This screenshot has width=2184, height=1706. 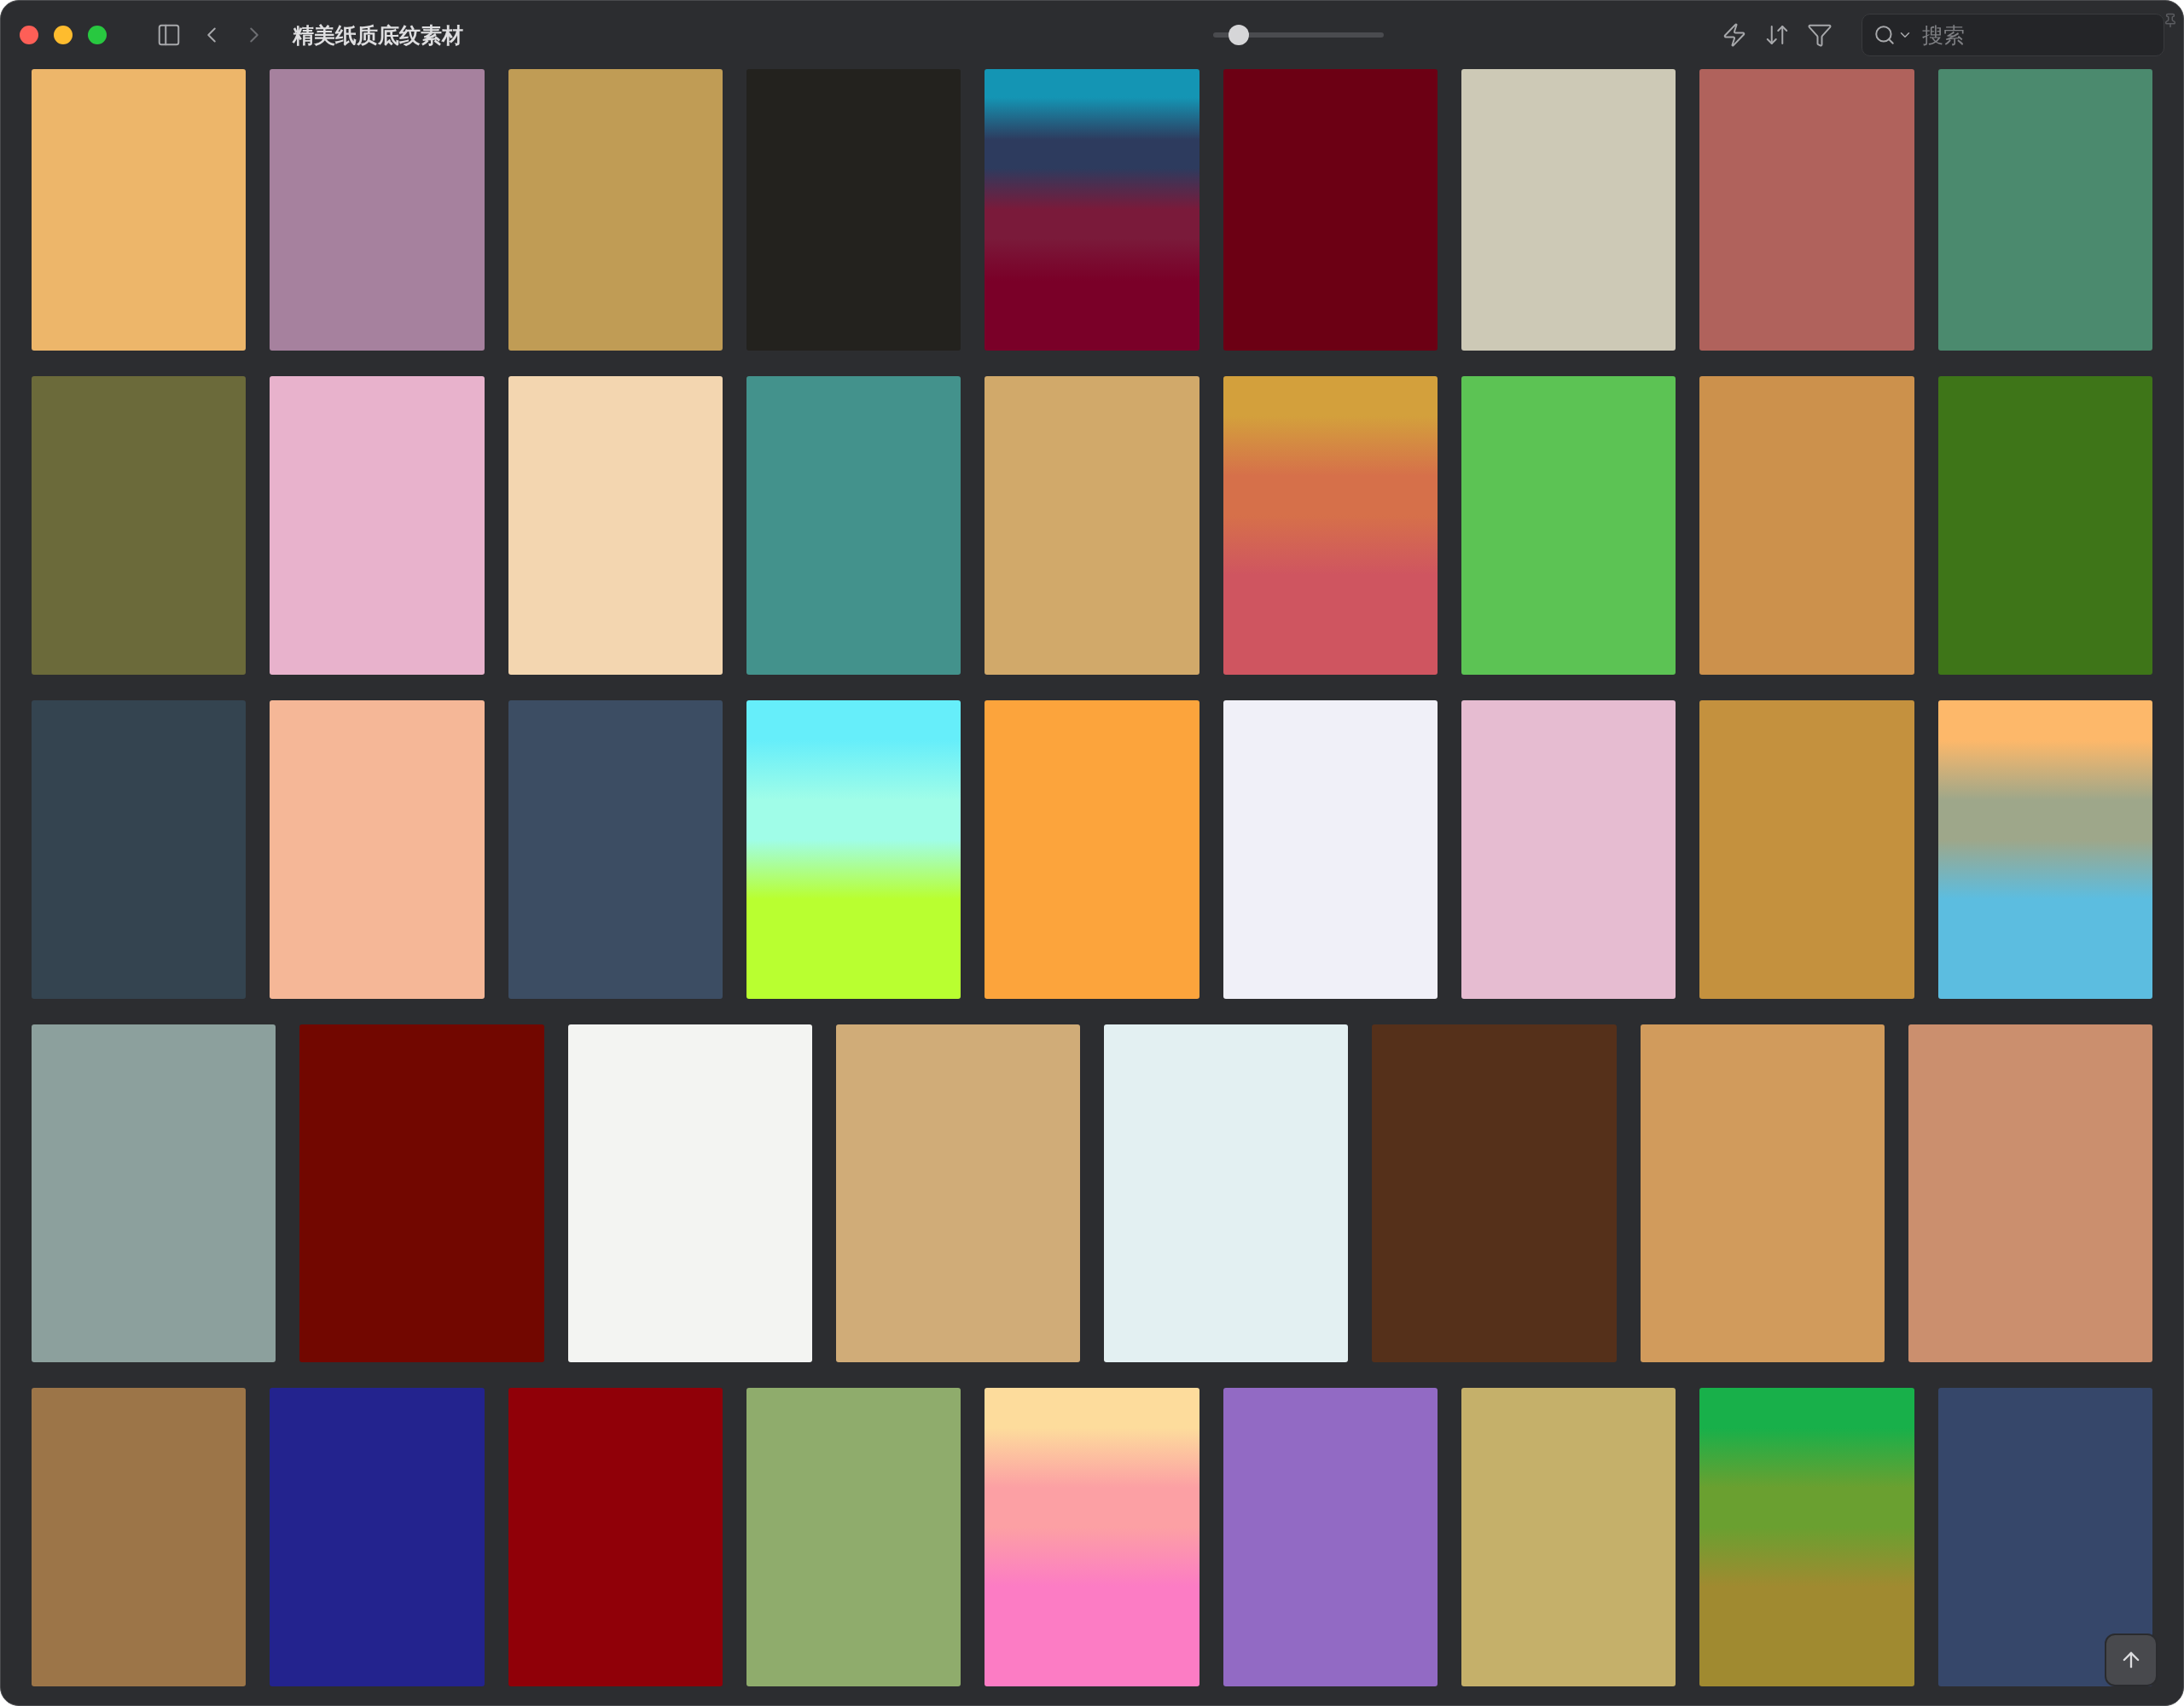 I want to click on close-button, so click(x=29, y=35).